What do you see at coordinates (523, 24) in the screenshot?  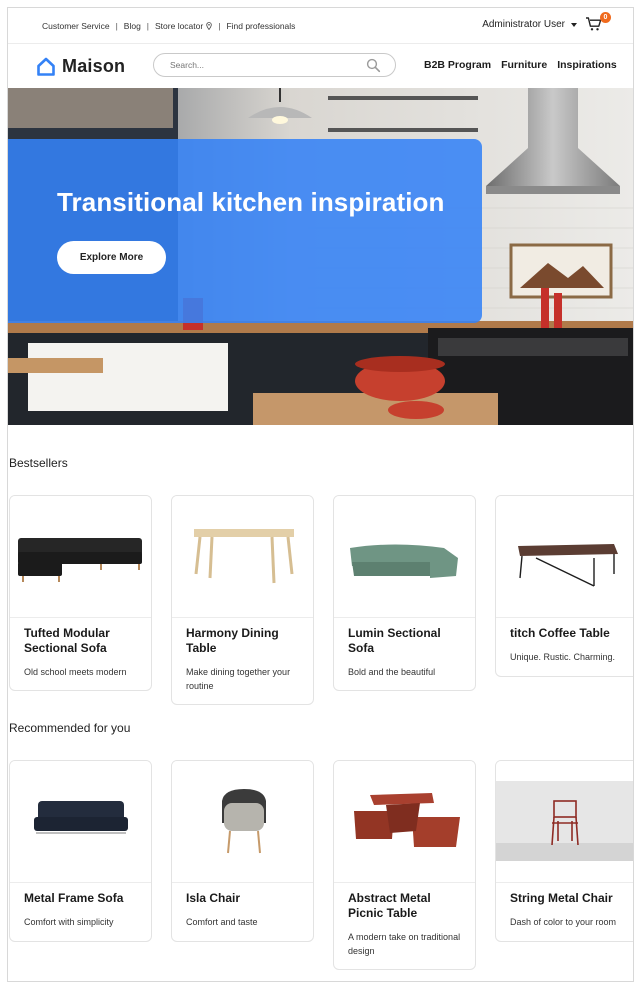 I see `user-name: Administrator User` at bounding box center [523, 24].